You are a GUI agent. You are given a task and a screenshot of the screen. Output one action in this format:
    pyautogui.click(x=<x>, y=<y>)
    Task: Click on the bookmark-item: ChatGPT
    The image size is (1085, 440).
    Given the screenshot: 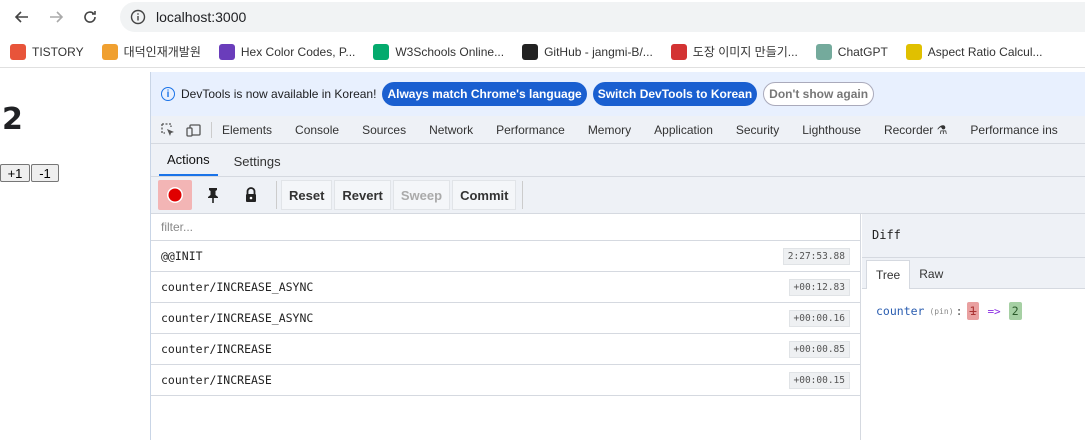 What is the action you would take?
    pyautogui.click(x=851, y=51)
    